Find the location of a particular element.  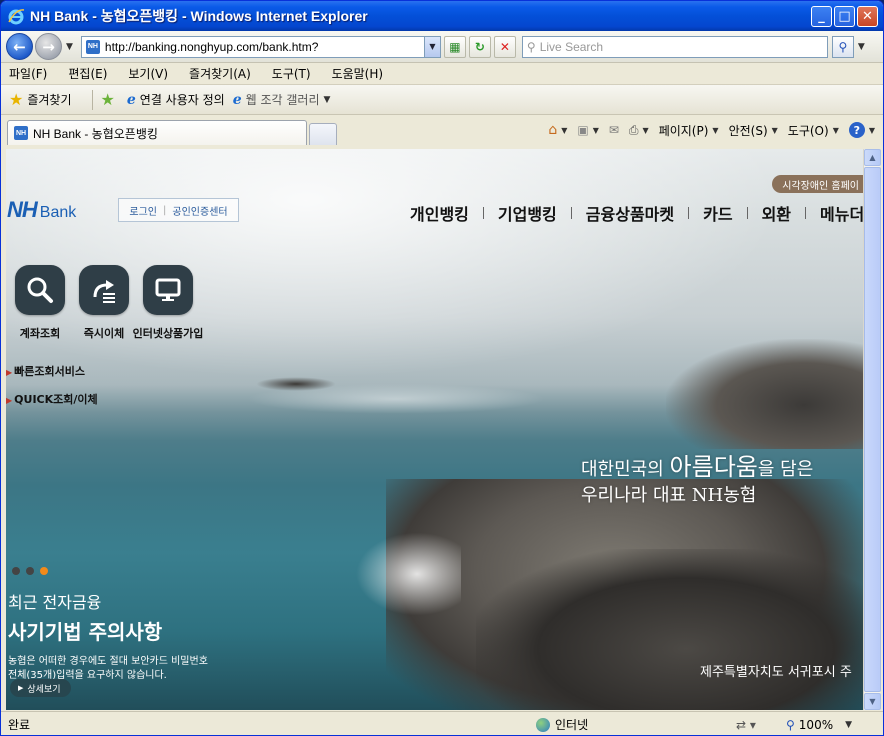

url-text: http://banking.nonghyup.com/bank.htm? is located at coordinates (264, 47).